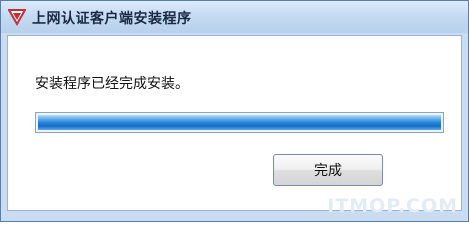 This screenshot has width=469, height=240. I want to click on finish-button: 完成, so click(328, 170).